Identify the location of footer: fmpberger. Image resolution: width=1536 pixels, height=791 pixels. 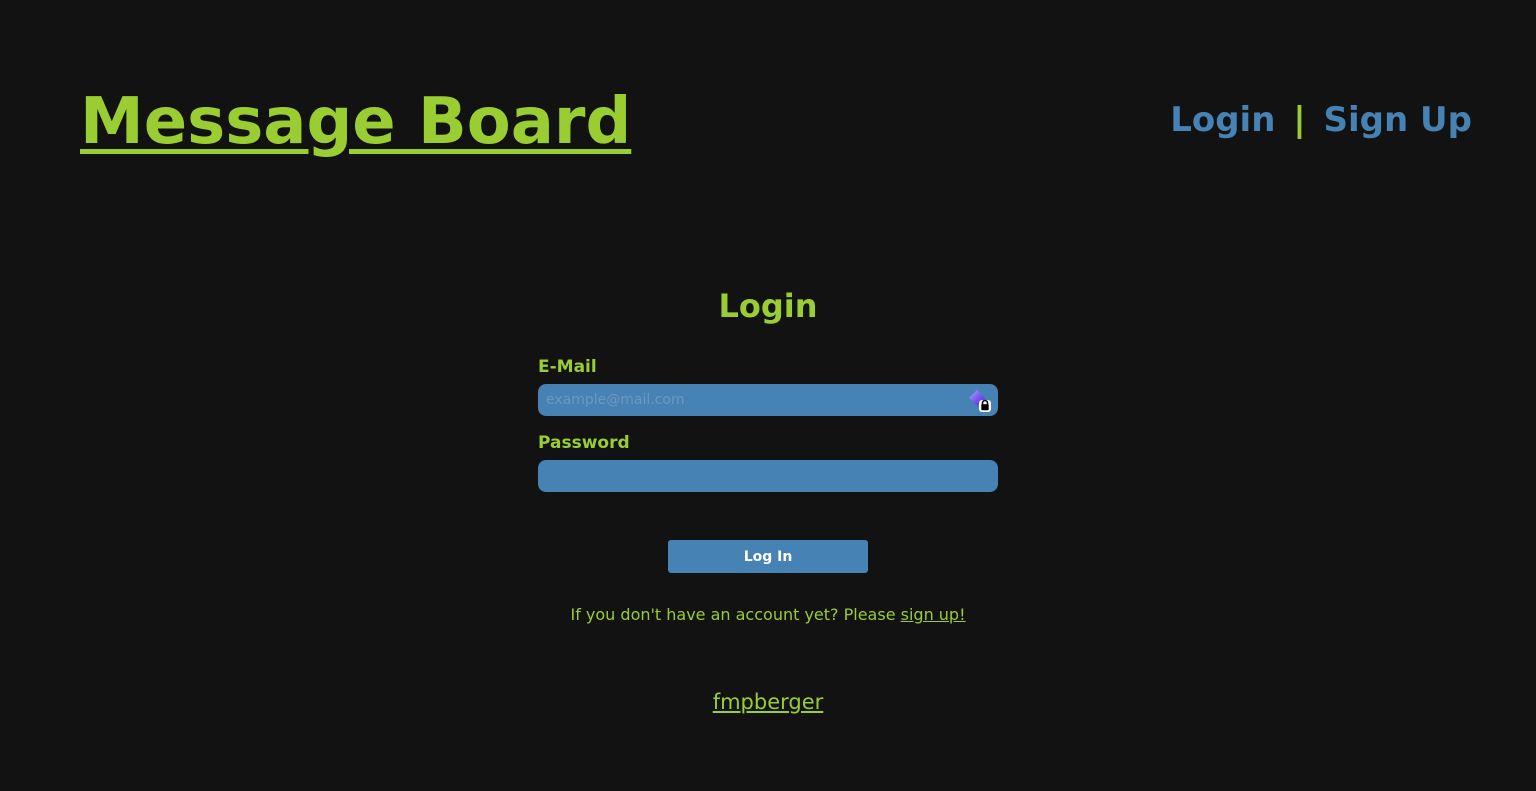
(768, 702).